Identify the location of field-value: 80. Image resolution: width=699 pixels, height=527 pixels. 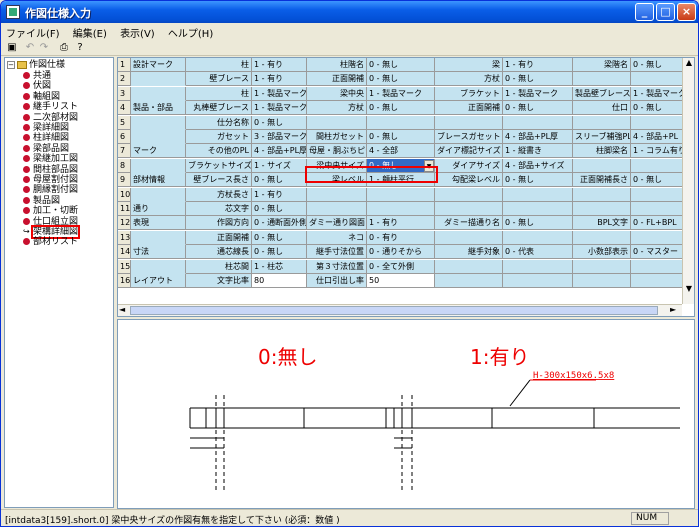
(279, 281).